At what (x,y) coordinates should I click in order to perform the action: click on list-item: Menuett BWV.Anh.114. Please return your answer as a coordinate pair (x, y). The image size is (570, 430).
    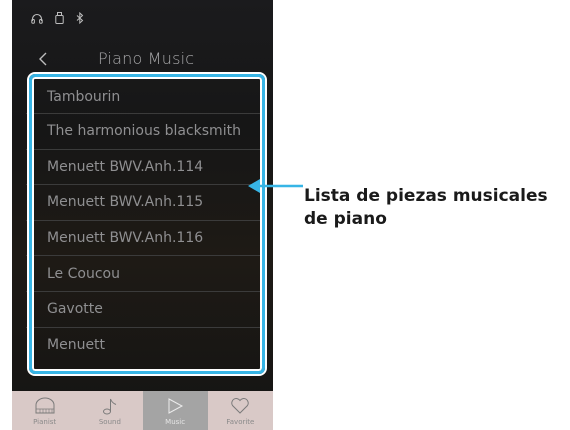
    Looking at the image, I should click on (146, 168).